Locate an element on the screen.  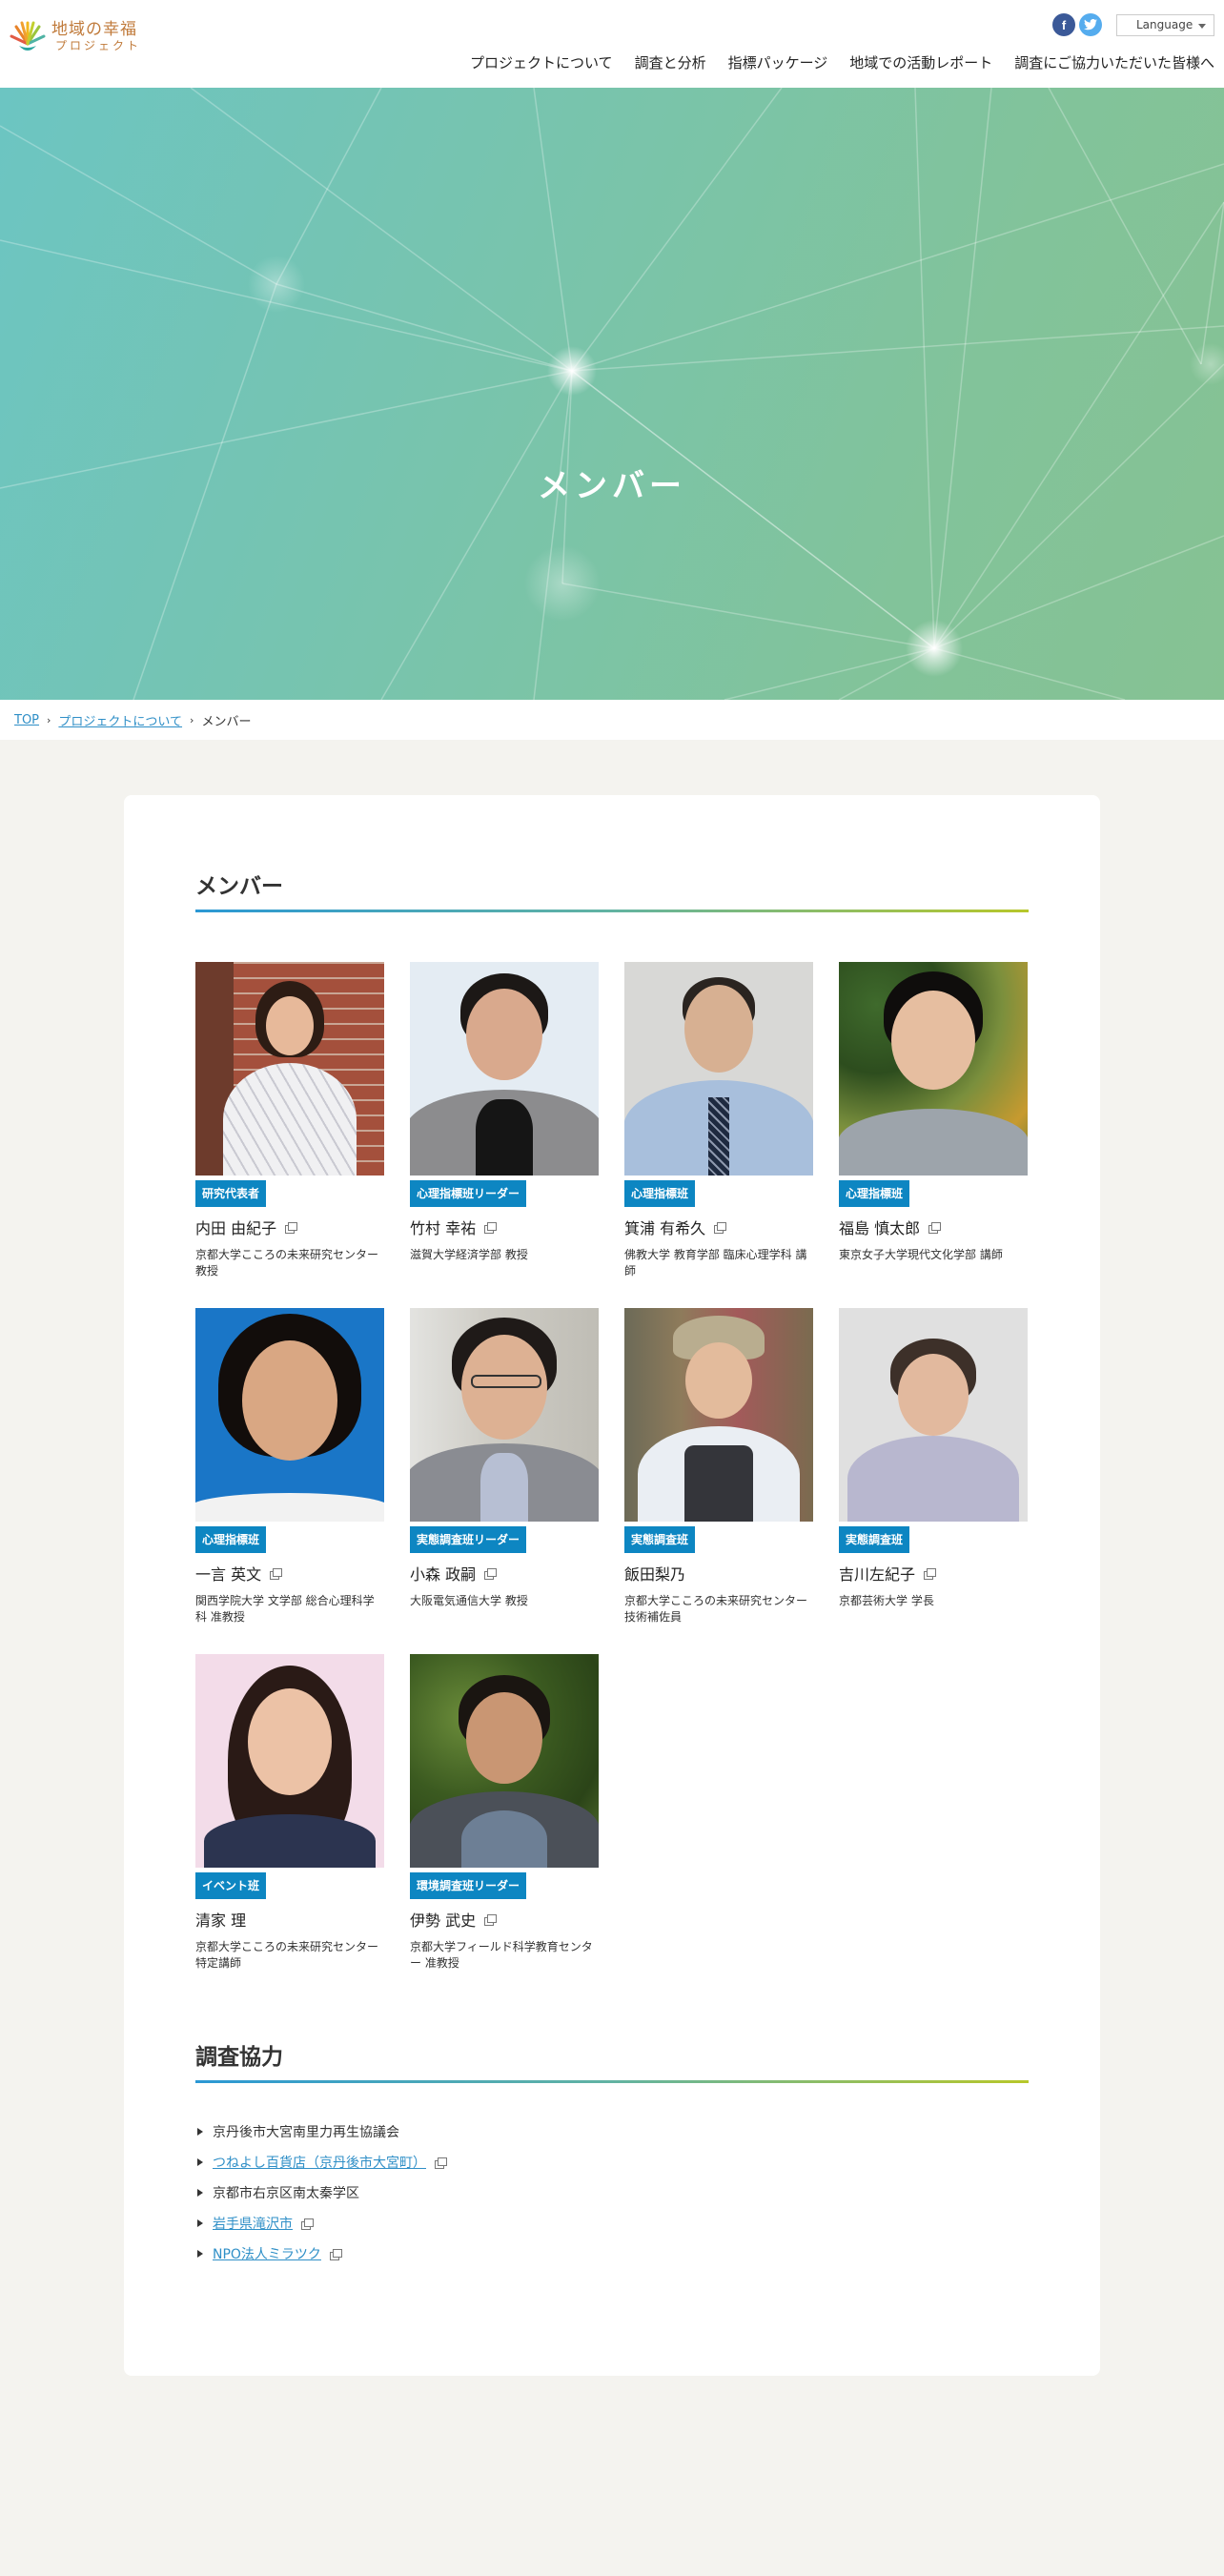
member-role-badge: 実態調査班リーダー is located at coordinates (468, 1539).